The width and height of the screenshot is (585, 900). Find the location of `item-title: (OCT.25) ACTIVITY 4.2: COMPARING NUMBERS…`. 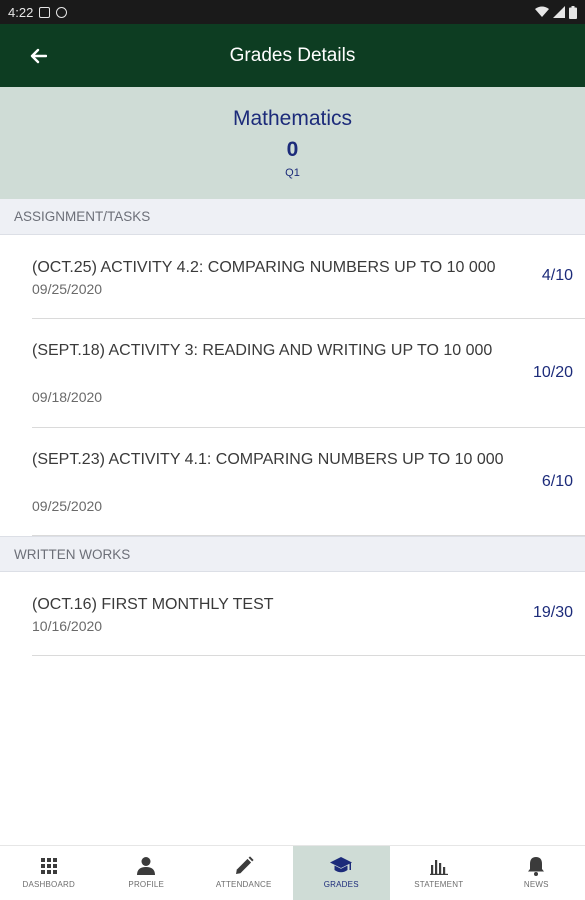

item-title: (OCT.25) ACTIVITY 4.2: COMPARING NUMBERS… is located at coordinates (264, 267).